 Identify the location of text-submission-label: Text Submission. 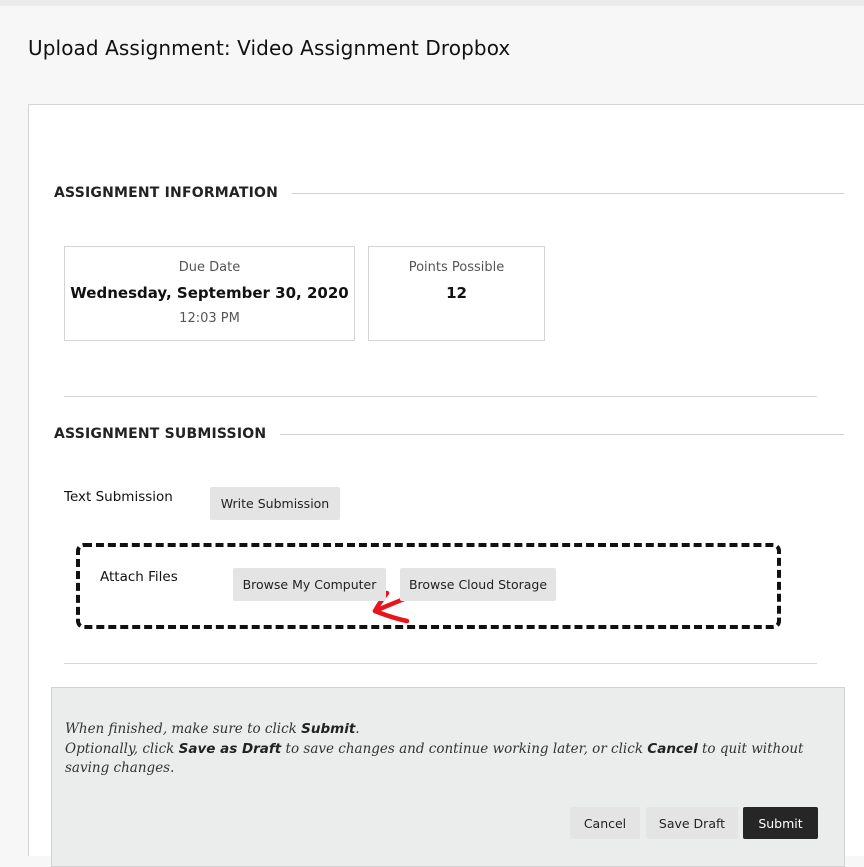
(118, 497).